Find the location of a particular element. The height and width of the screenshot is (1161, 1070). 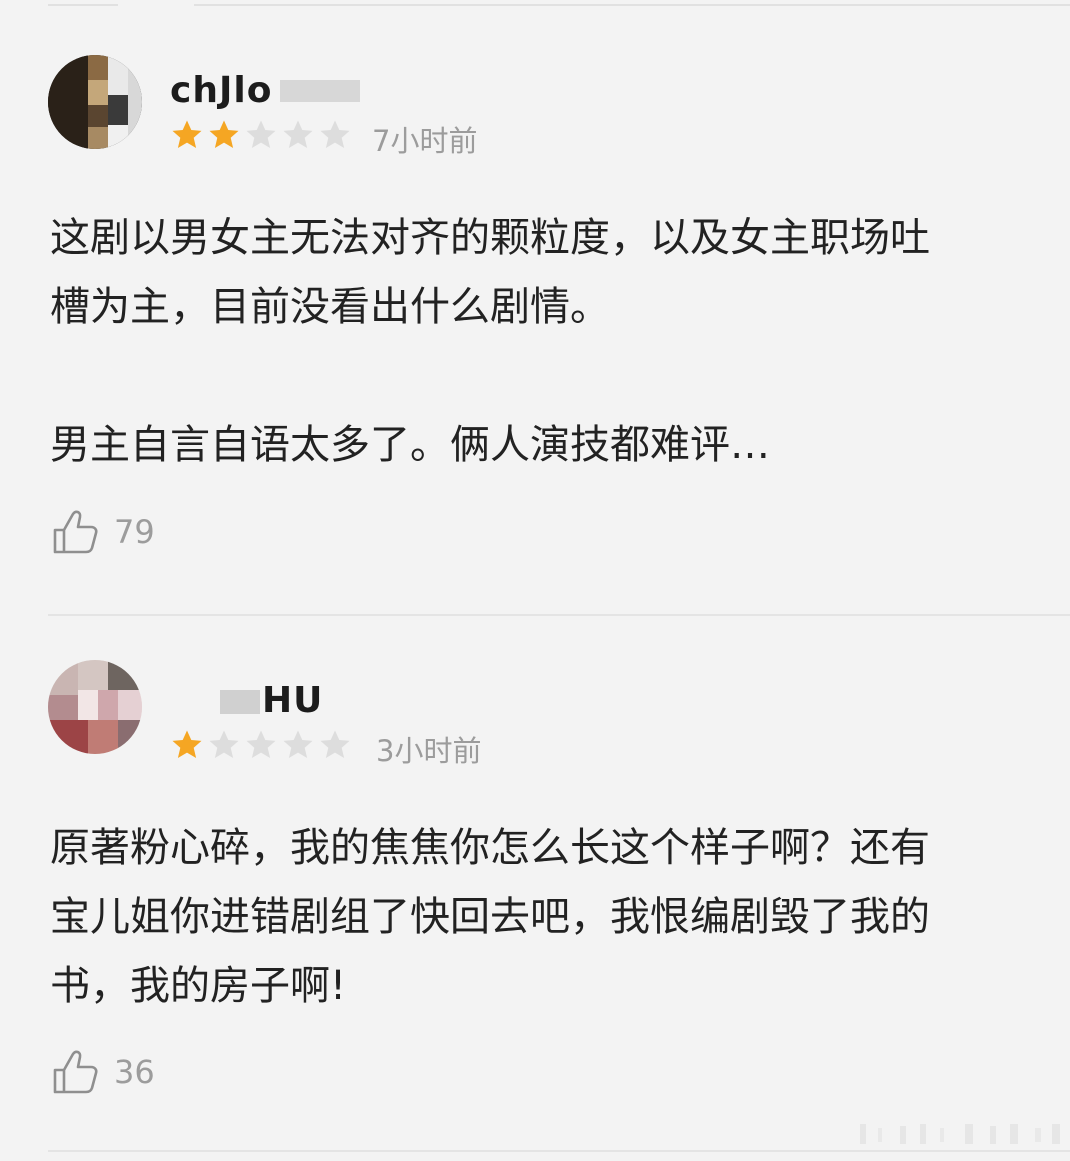

like-count: 36 is located at coordinates (134, 1072).